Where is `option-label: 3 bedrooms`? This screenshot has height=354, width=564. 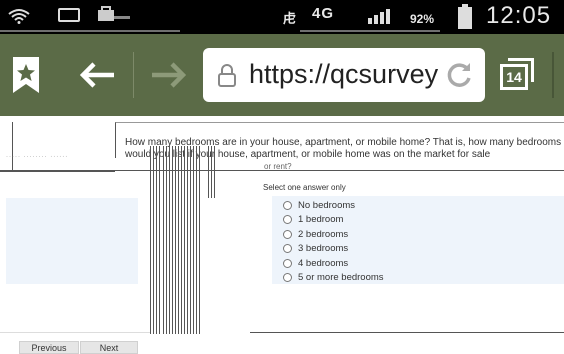
option-label: 3 bedrooms is located at coordinates (323, 249).